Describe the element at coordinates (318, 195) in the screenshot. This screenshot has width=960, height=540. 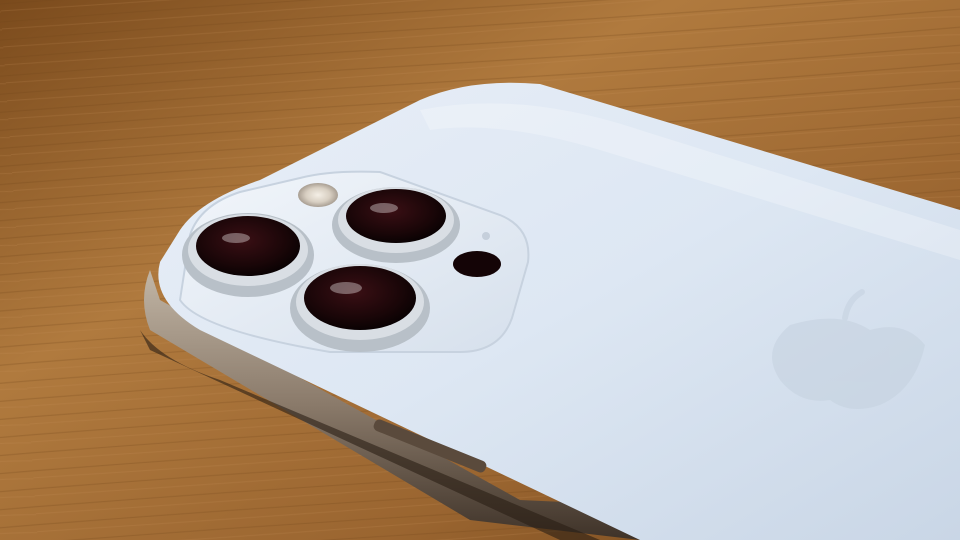
I see `flash-icon` at that location.